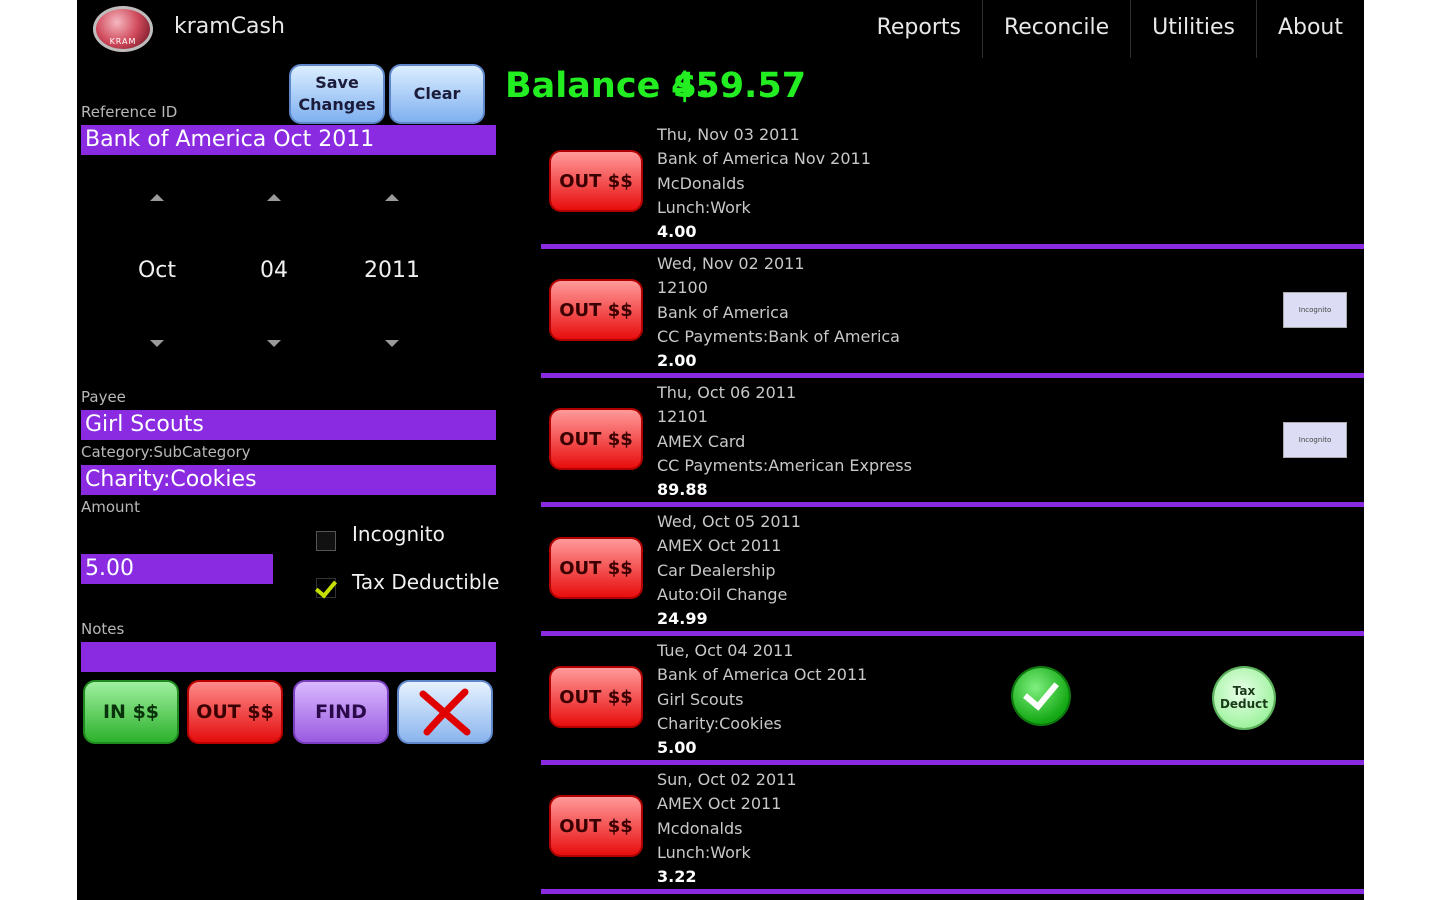 The image size is (1440, 900). What do you see at coordinates (719, 723) in the screenshot?
I see `transaction-category: Charity:Cookies` at bounding box center [719, 723].